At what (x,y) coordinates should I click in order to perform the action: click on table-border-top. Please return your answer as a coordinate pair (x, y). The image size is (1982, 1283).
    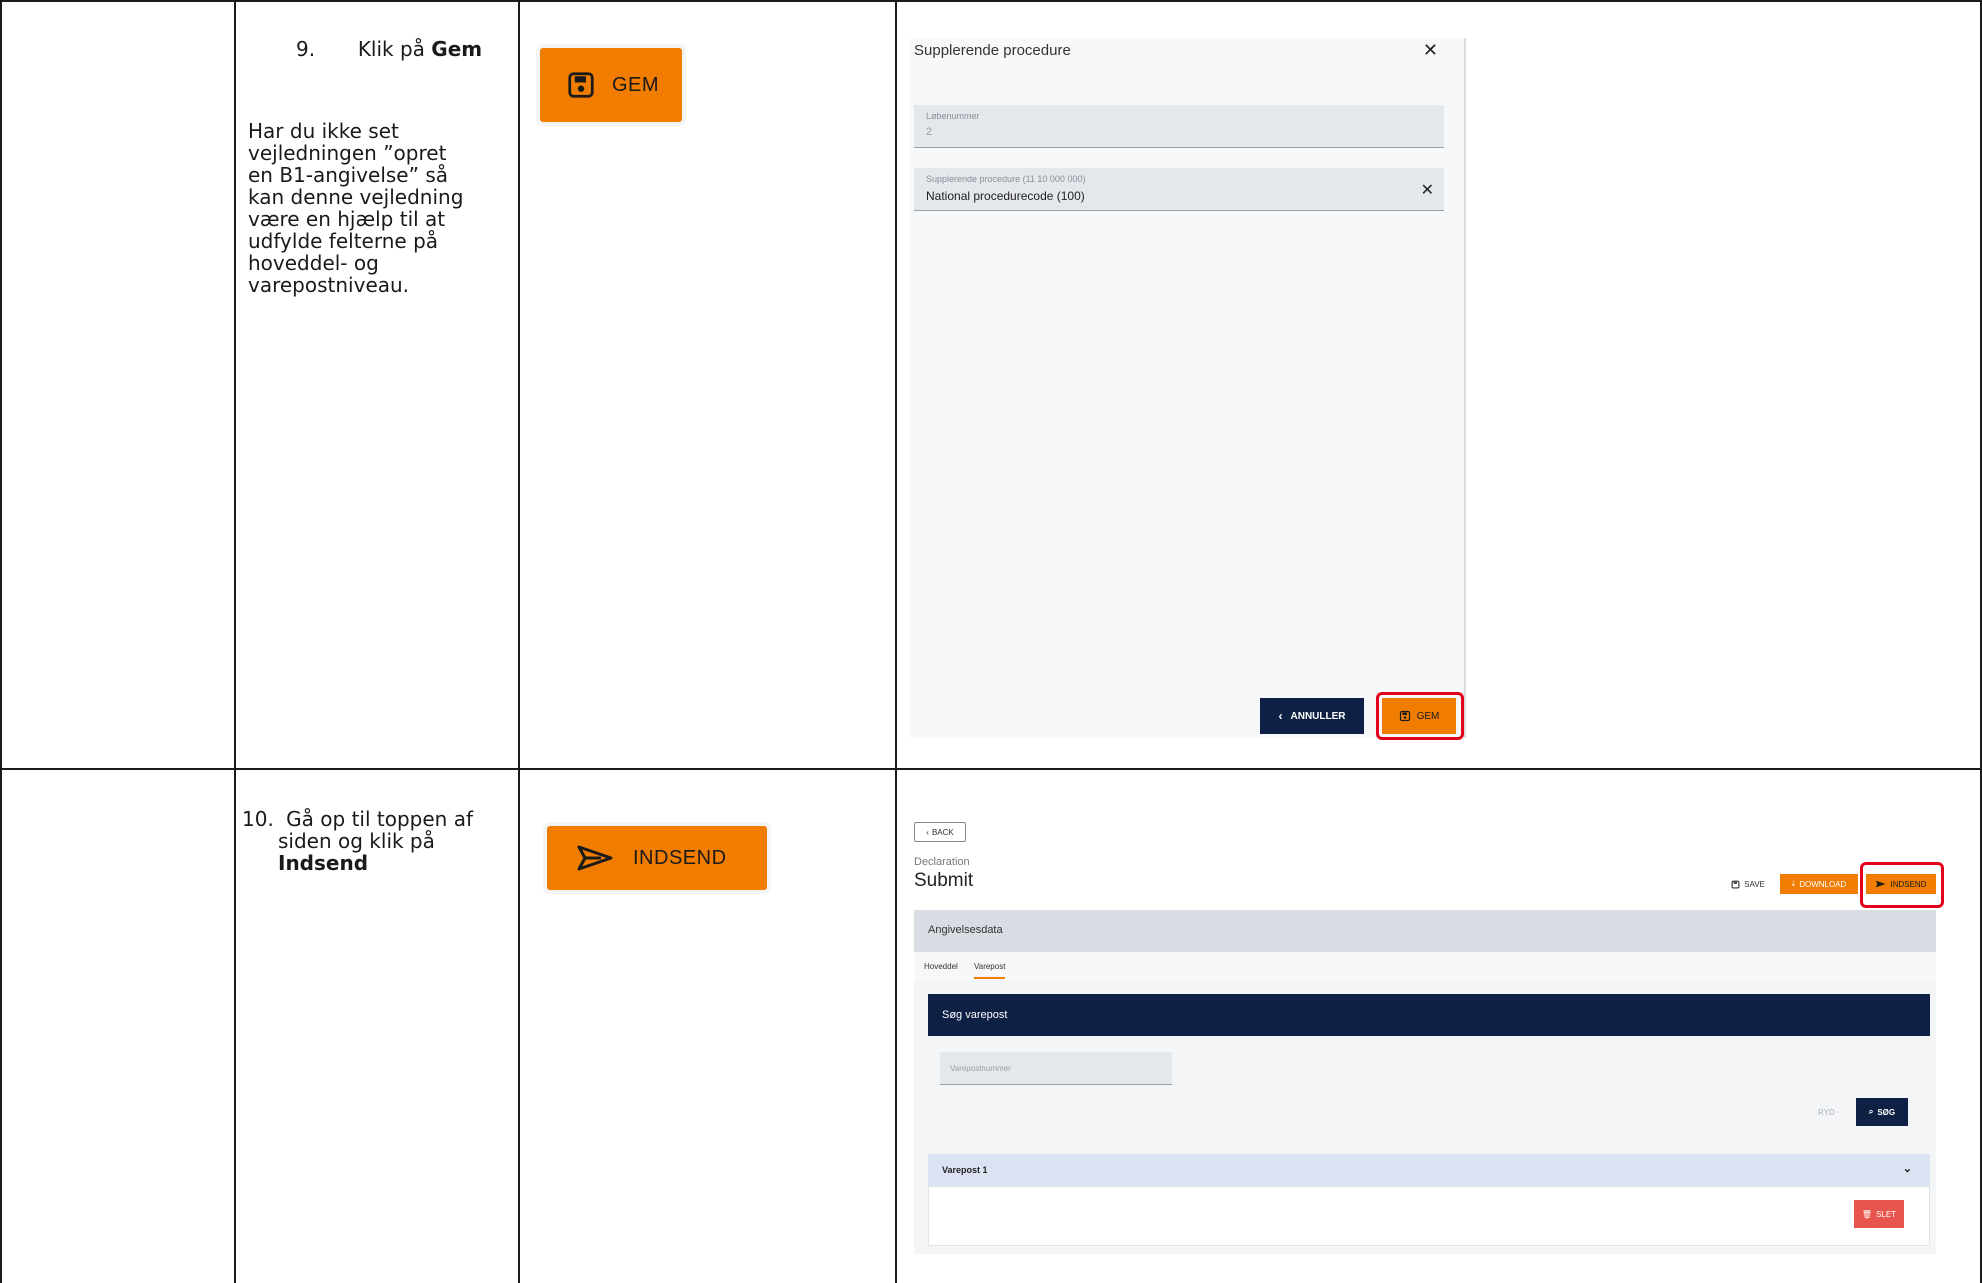
    Looking at the image, I should click on (991, 1).